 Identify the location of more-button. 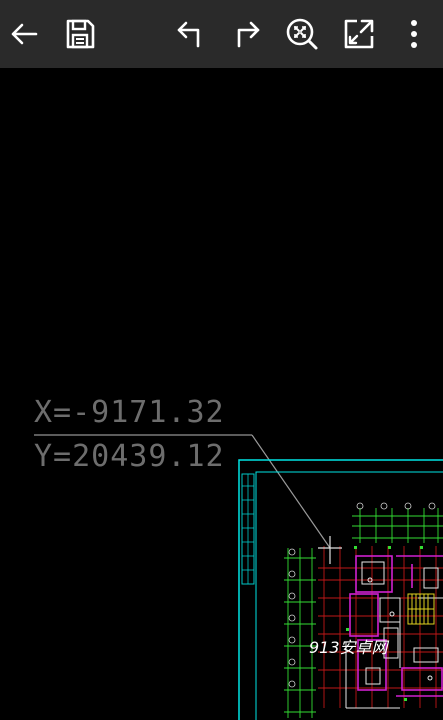
(414, 34).